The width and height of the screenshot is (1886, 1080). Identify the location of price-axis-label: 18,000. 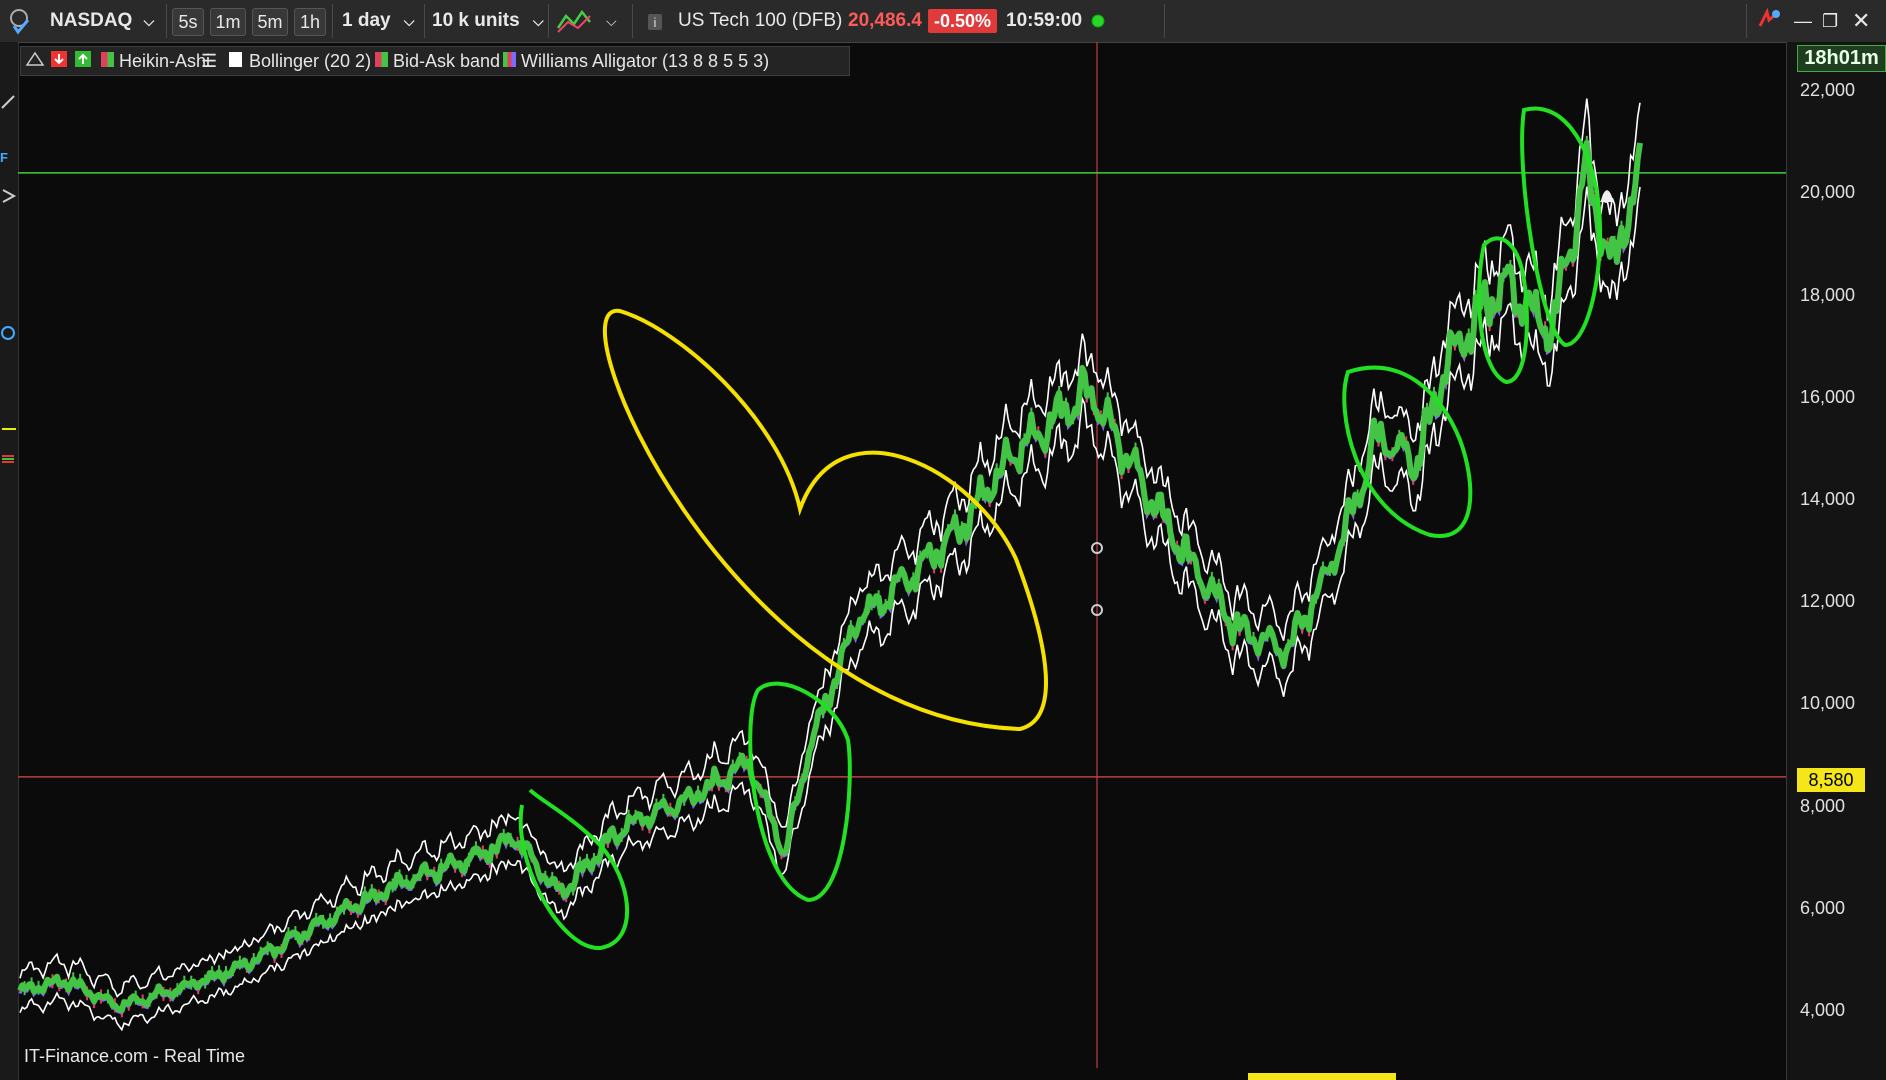
(1828, 294).